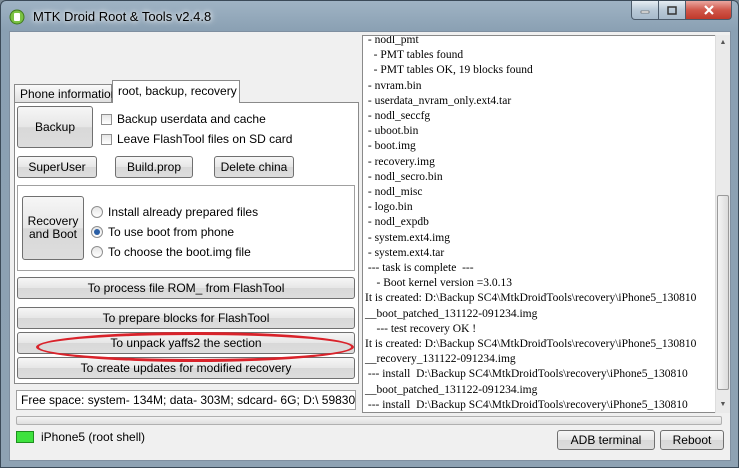 This screenshot has height=468, width=739. I want to click on progress-bar, so click(369, 420).